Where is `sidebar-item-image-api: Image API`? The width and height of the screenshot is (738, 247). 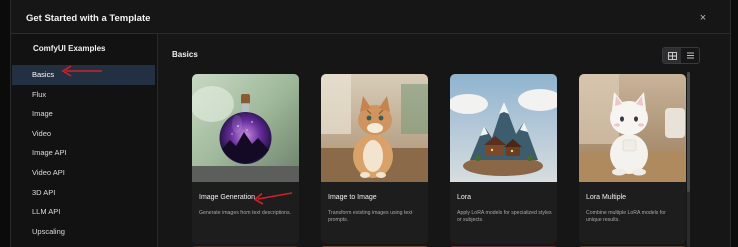 sidebar-item-image-api: Image API is located at coordinates (84, 153).